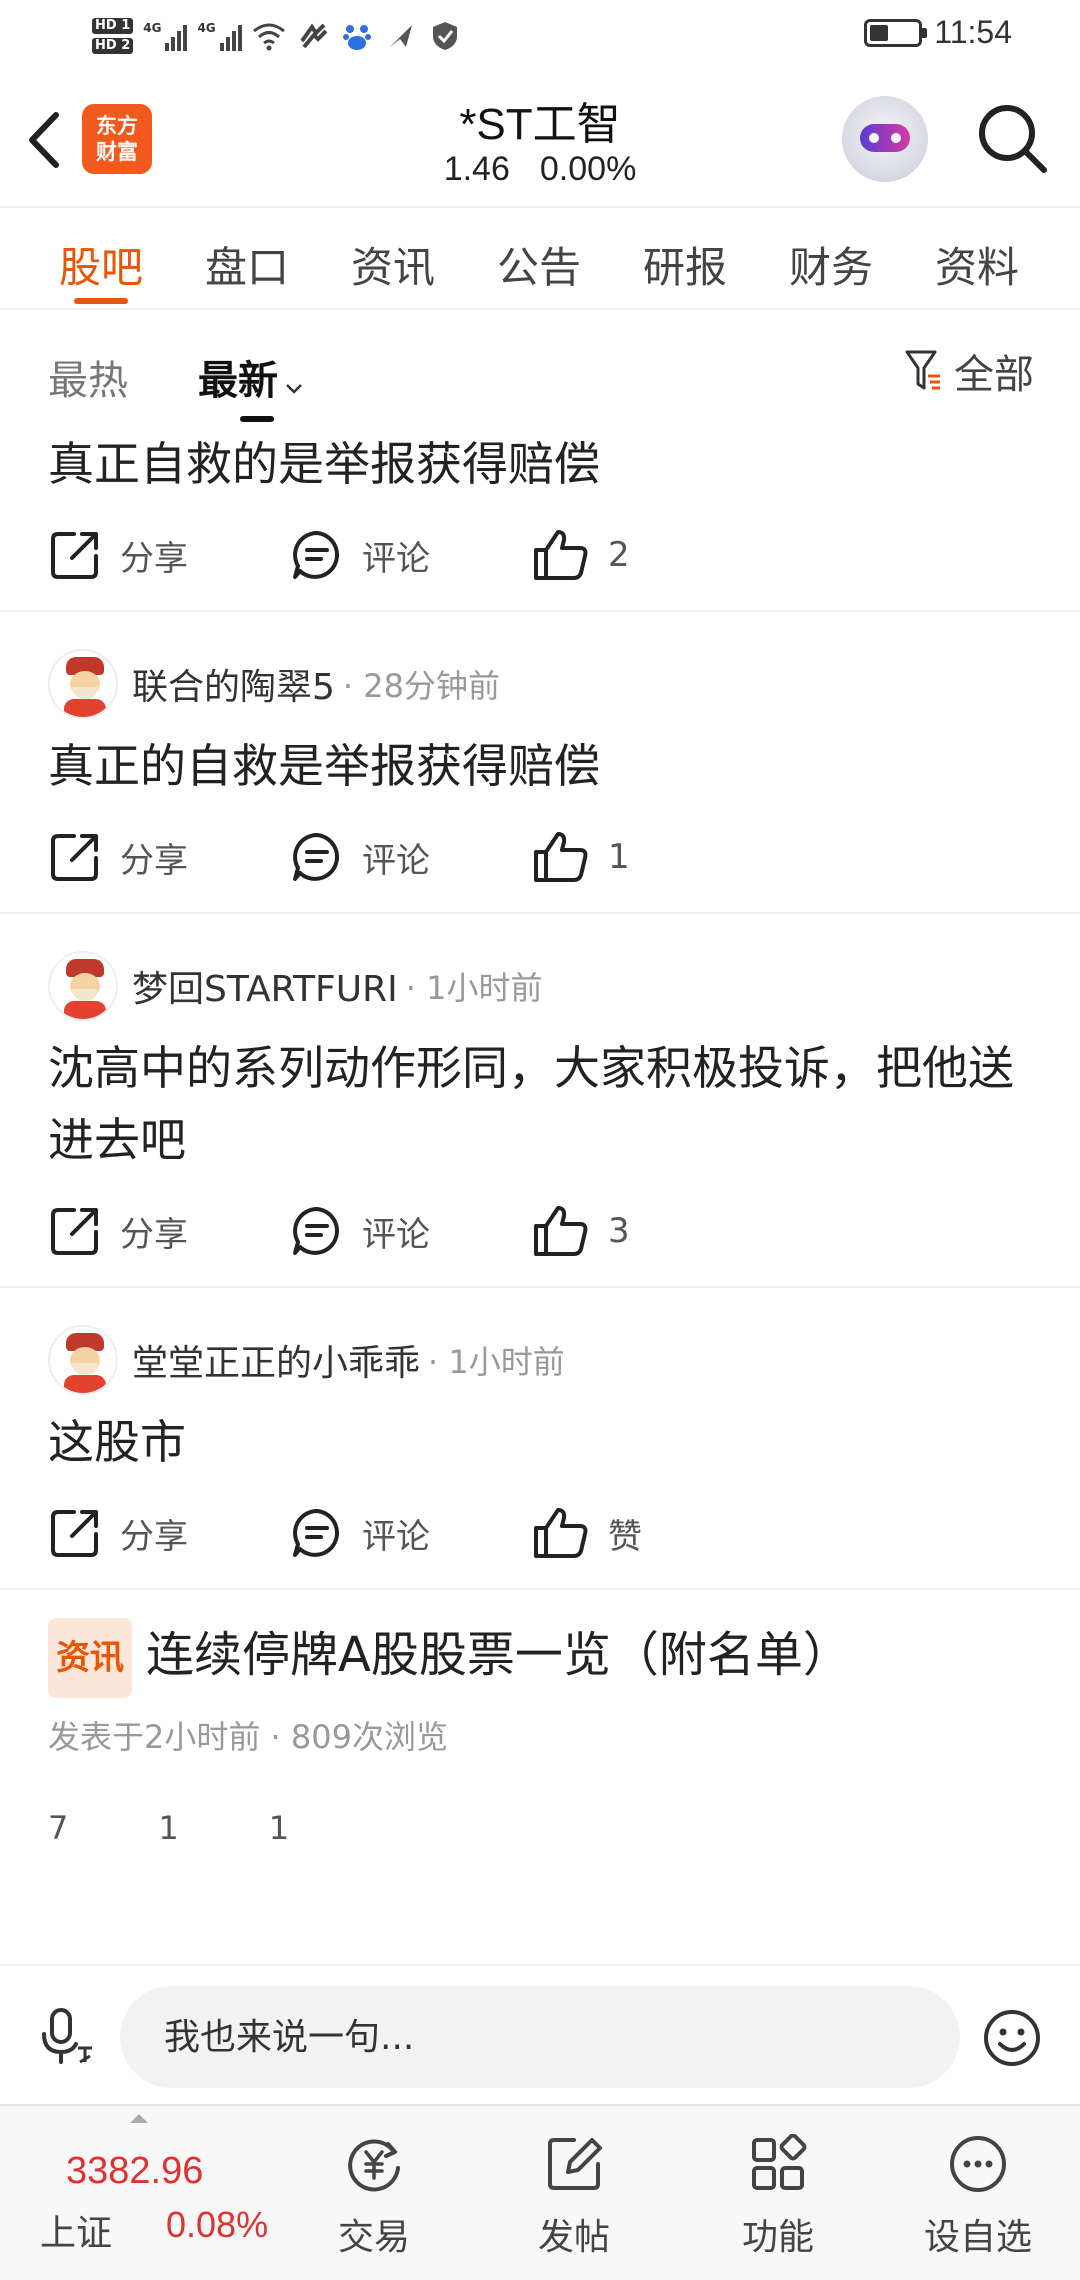 The image size is (1080, 2280). Describe the element at coordinates (139, 2118) in the screenshot. I see `caret-up-icon` at that location.